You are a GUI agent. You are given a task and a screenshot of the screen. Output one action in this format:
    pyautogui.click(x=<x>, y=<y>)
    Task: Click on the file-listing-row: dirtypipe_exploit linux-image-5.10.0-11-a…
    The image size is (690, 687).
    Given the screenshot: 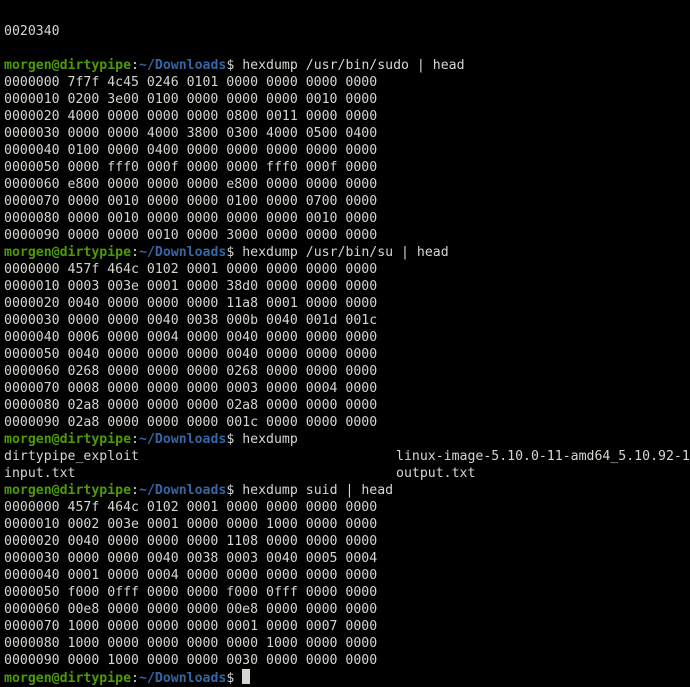 What is the action you would take?
    pyautogui.click(x=347, y=456)
    